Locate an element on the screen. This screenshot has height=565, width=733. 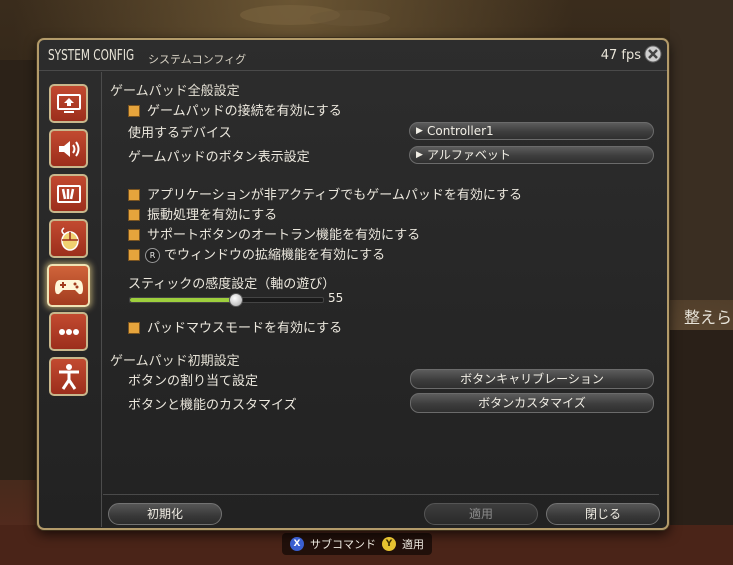
sidebar-item-display is located at coordinates (68, 103).